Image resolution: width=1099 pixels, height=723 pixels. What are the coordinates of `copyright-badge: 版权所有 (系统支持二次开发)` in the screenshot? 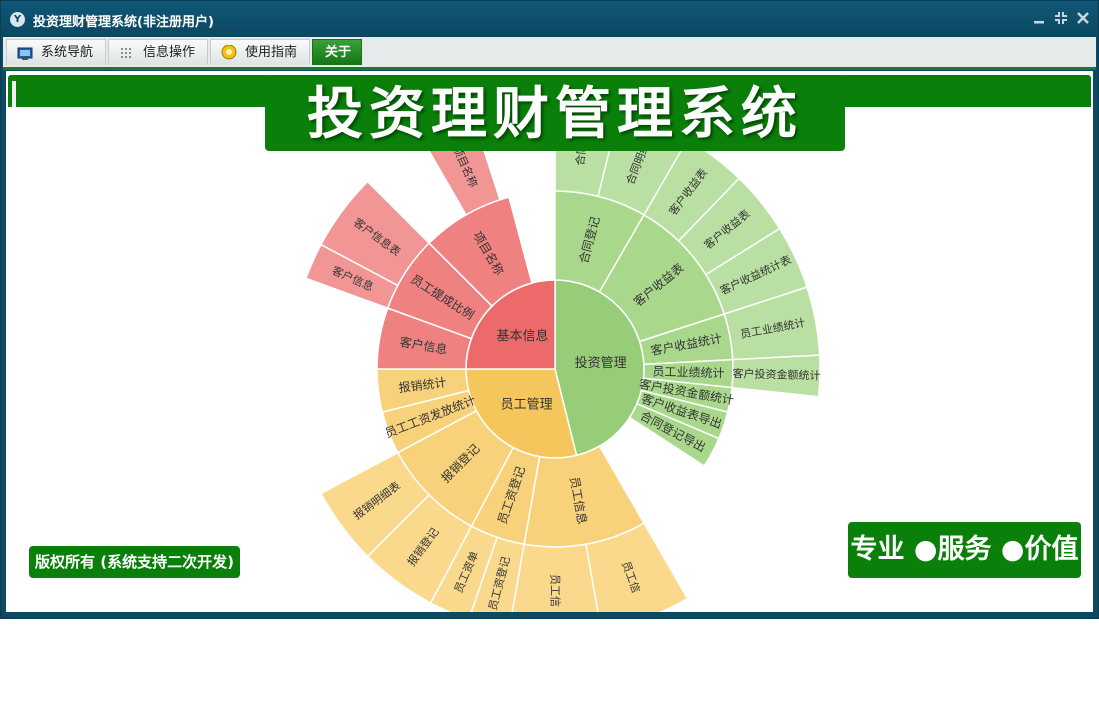 It's located at (134, 562).